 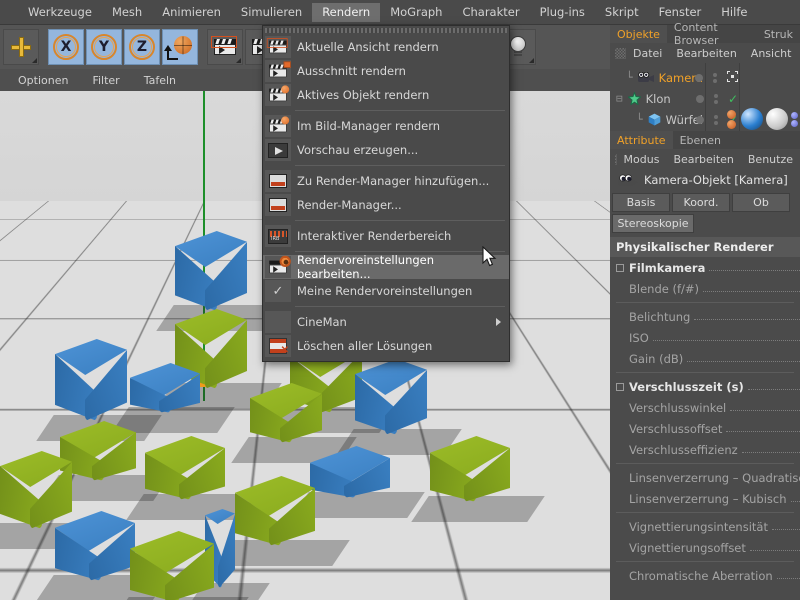 I want to click on visibility-dots, so click(x=716, y=77).